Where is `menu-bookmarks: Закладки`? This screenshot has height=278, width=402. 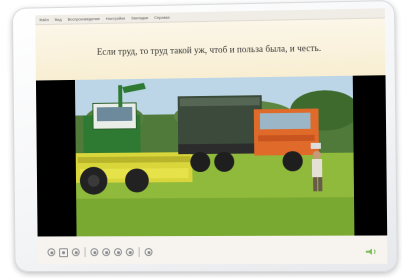 menu-bookmarks: Закладки is located at coordinates (139, 17).